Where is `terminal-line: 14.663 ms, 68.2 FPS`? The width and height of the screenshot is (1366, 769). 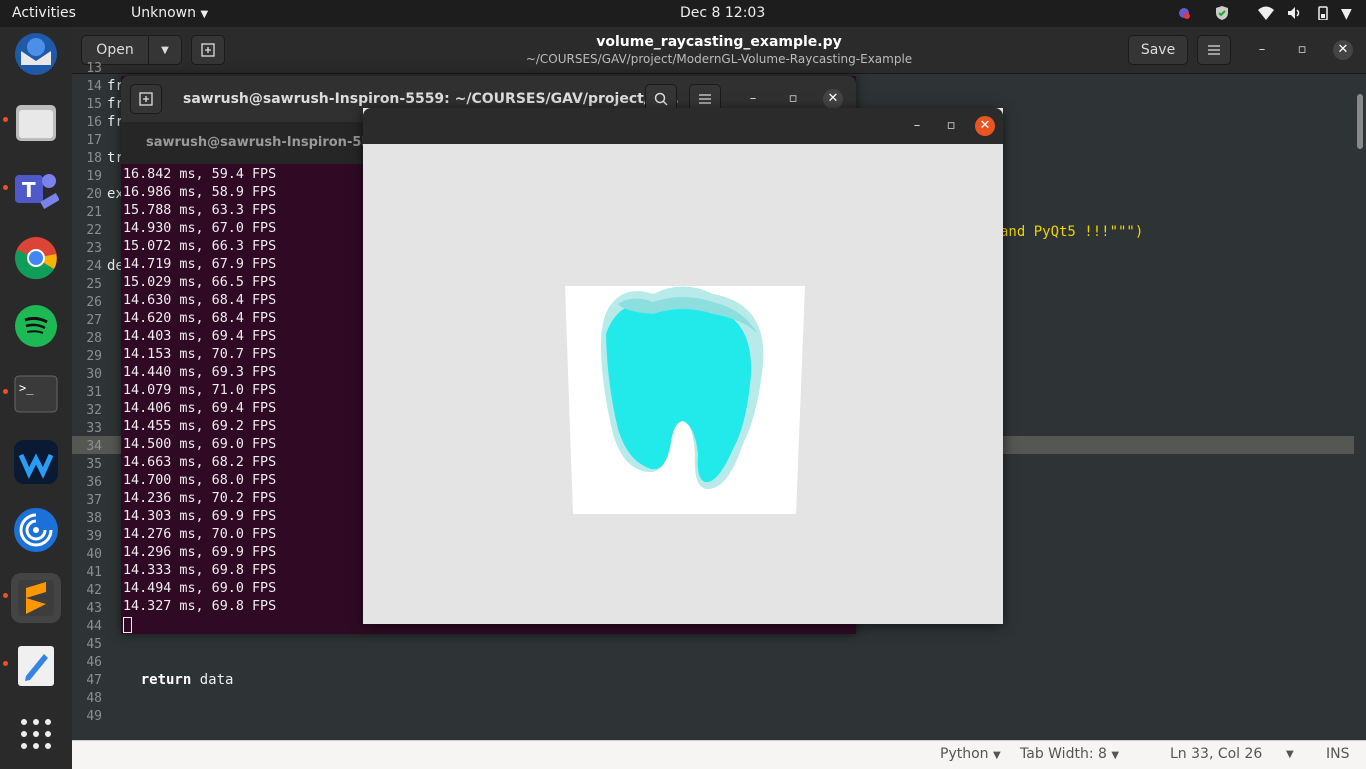
terminal-line: 14.663 ms, 68.2 FPS is located at coordinates (200, 462).